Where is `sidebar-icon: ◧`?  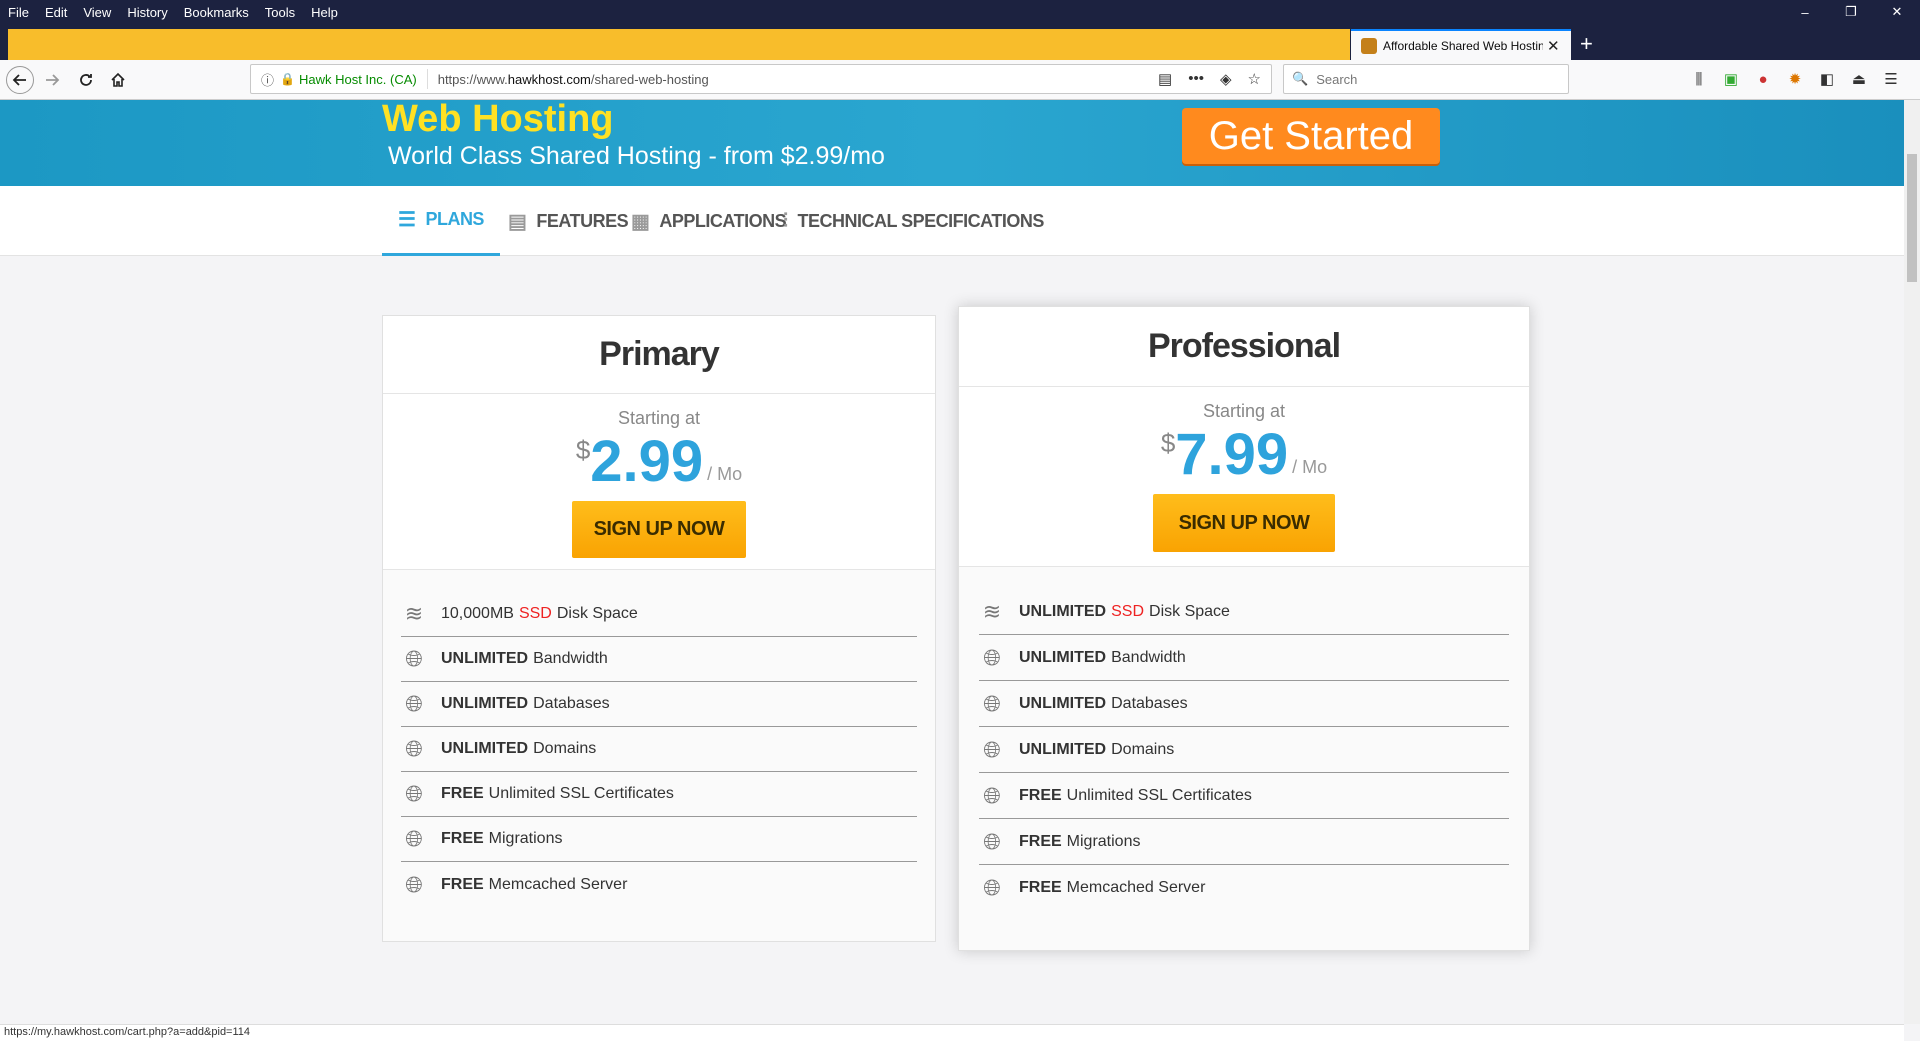 sidebar-icon: ◧ is located at coordinates (1827, 79).